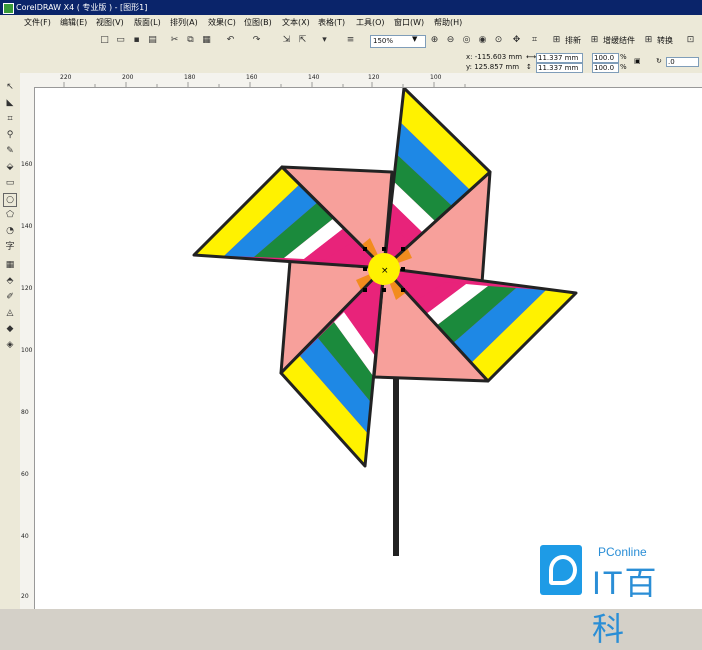 Image resolution: width=702 pixels, height=650 pixels. What do you see at coordinates (104, 40) in the screenshot?
I see `new-icon: □` at bounding box center [104, 40].